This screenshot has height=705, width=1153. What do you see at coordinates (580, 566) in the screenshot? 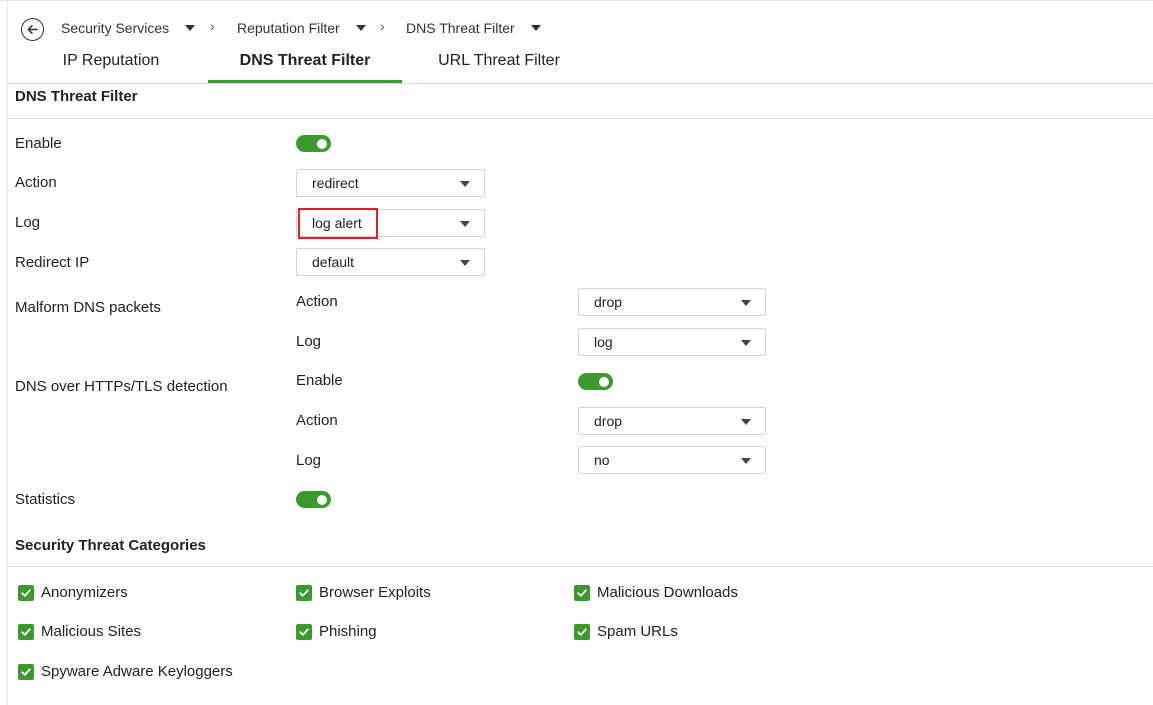
I see `categories-divider` at bounding box center [580, 566].